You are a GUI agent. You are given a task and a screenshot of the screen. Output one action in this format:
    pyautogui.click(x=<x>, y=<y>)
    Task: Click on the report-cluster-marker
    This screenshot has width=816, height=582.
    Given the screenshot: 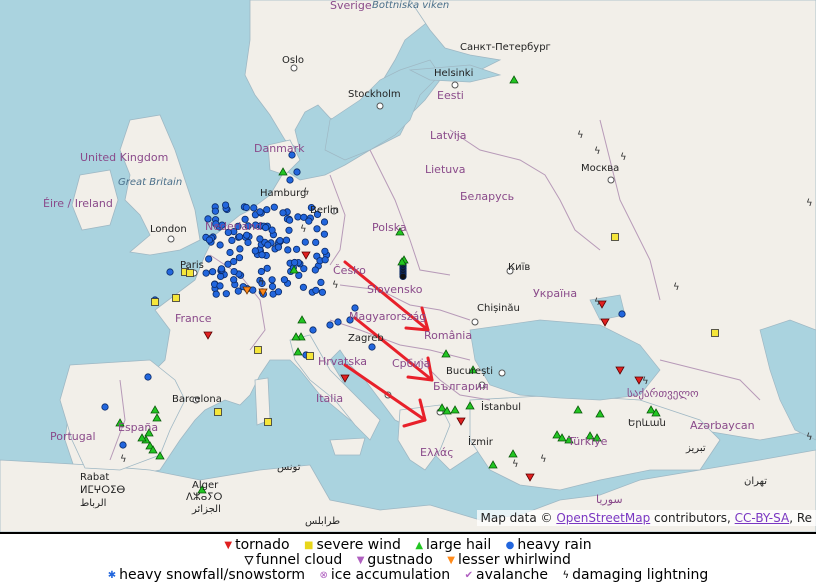 What is the action you would take?
    pyautogui.click(x=403, y=276)
    